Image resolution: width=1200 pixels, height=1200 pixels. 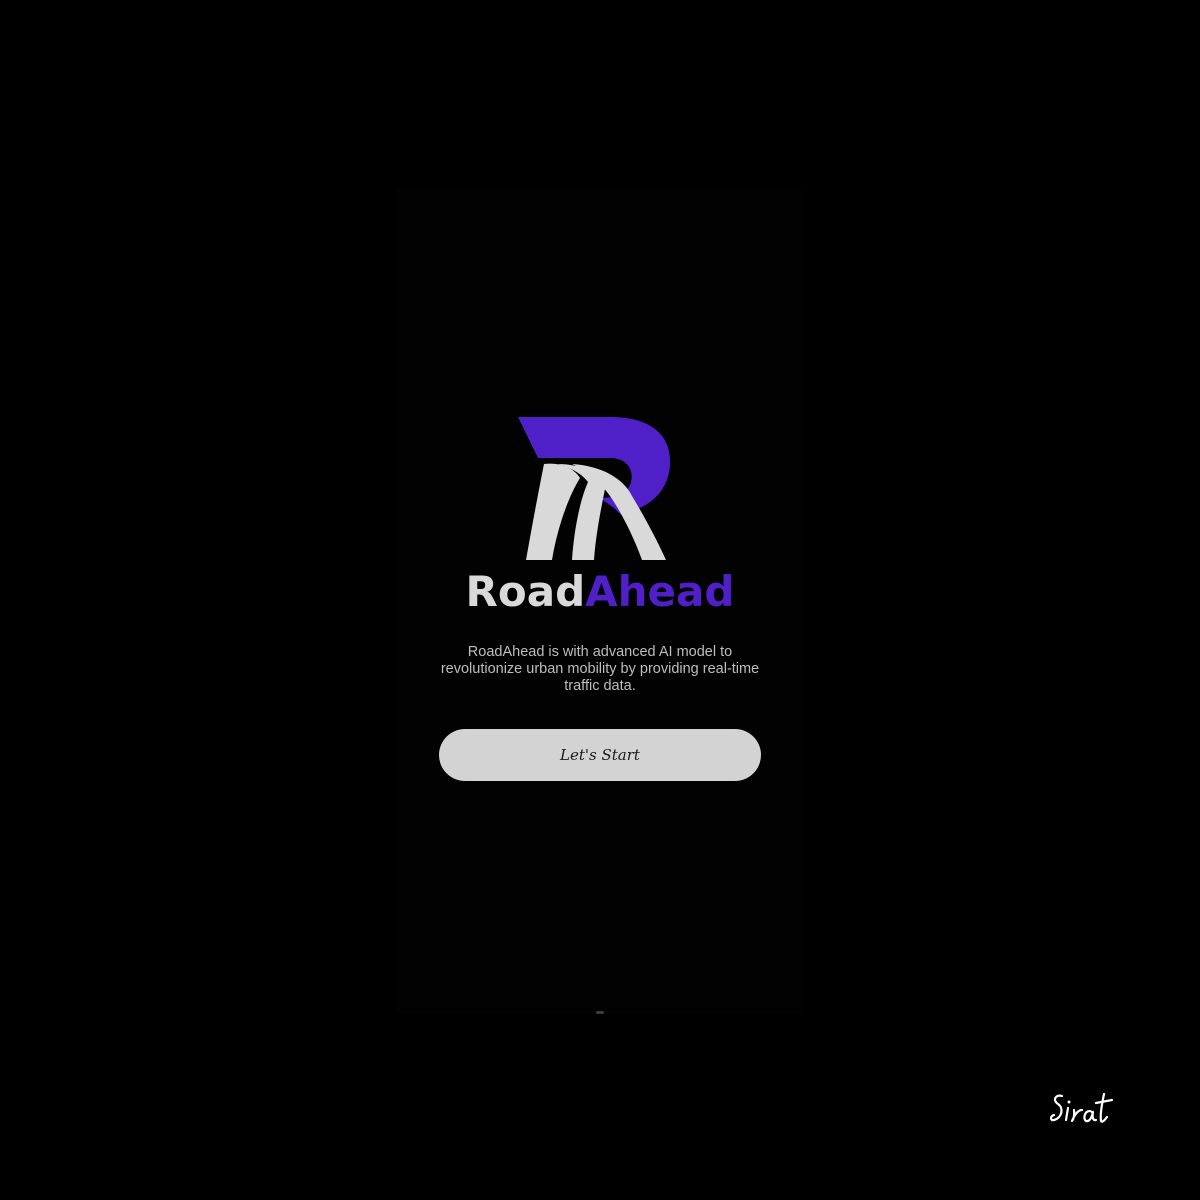 I want to click on wordmark-road: Road, so click(x=525, y=591).